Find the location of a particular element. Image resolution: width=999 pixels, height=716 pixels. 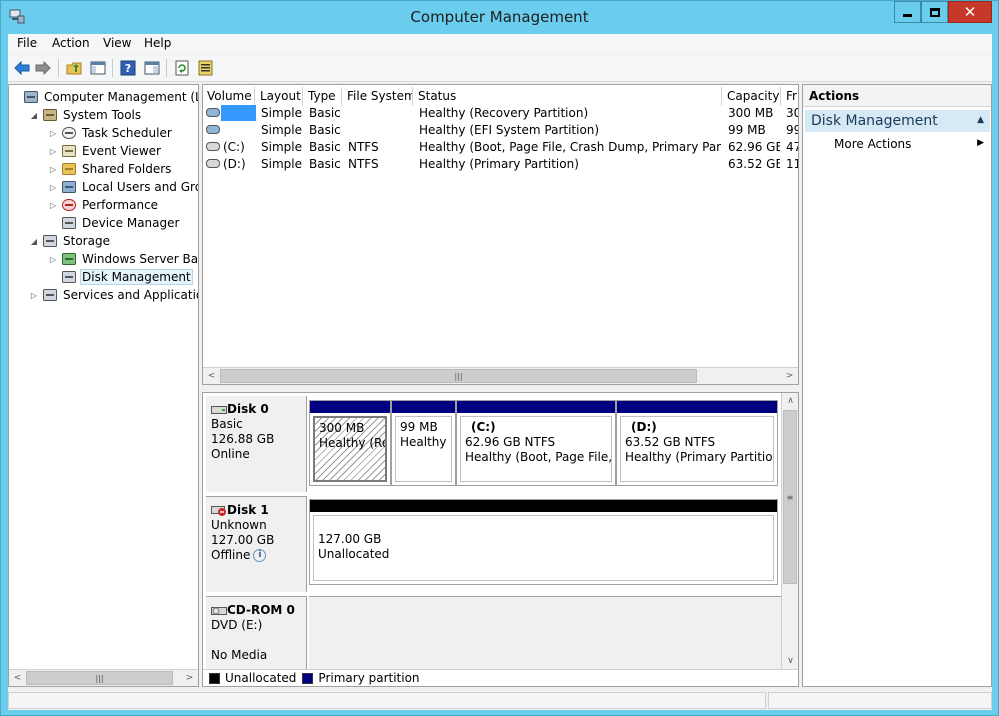

tree-item-label: Shared Folders is located at coordinates (127, 169).